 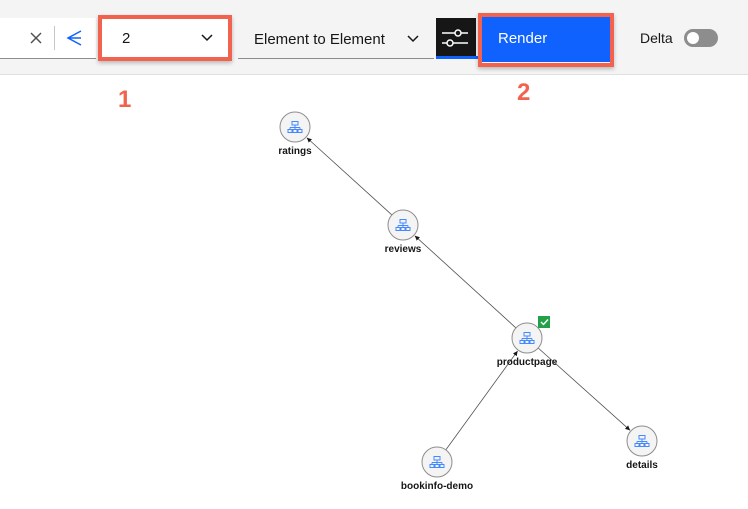 I want to click on node-label: bookinfo-demo, so click(x=437, y=486).